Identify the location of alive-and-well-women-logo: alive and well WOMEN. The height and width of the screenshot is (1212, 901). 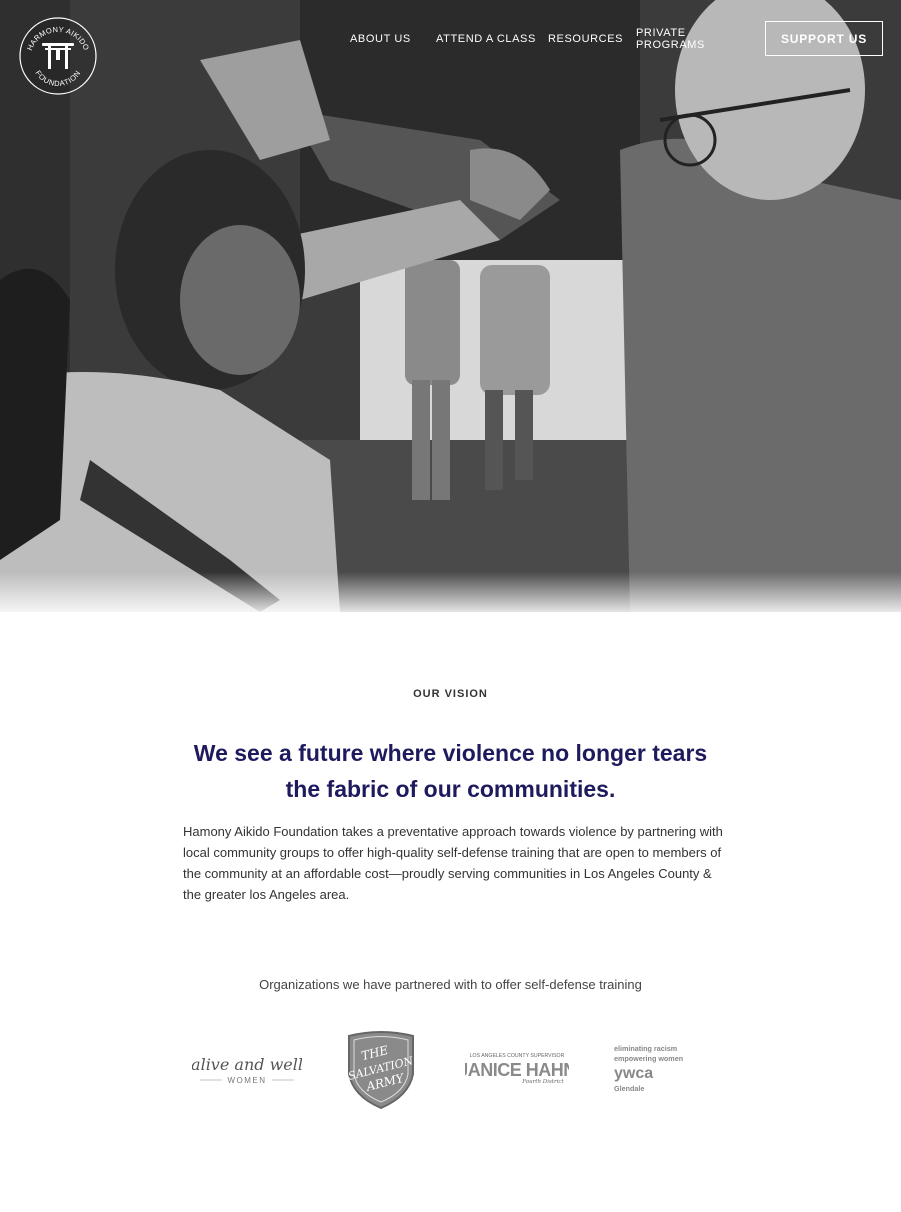
(247, 1070).